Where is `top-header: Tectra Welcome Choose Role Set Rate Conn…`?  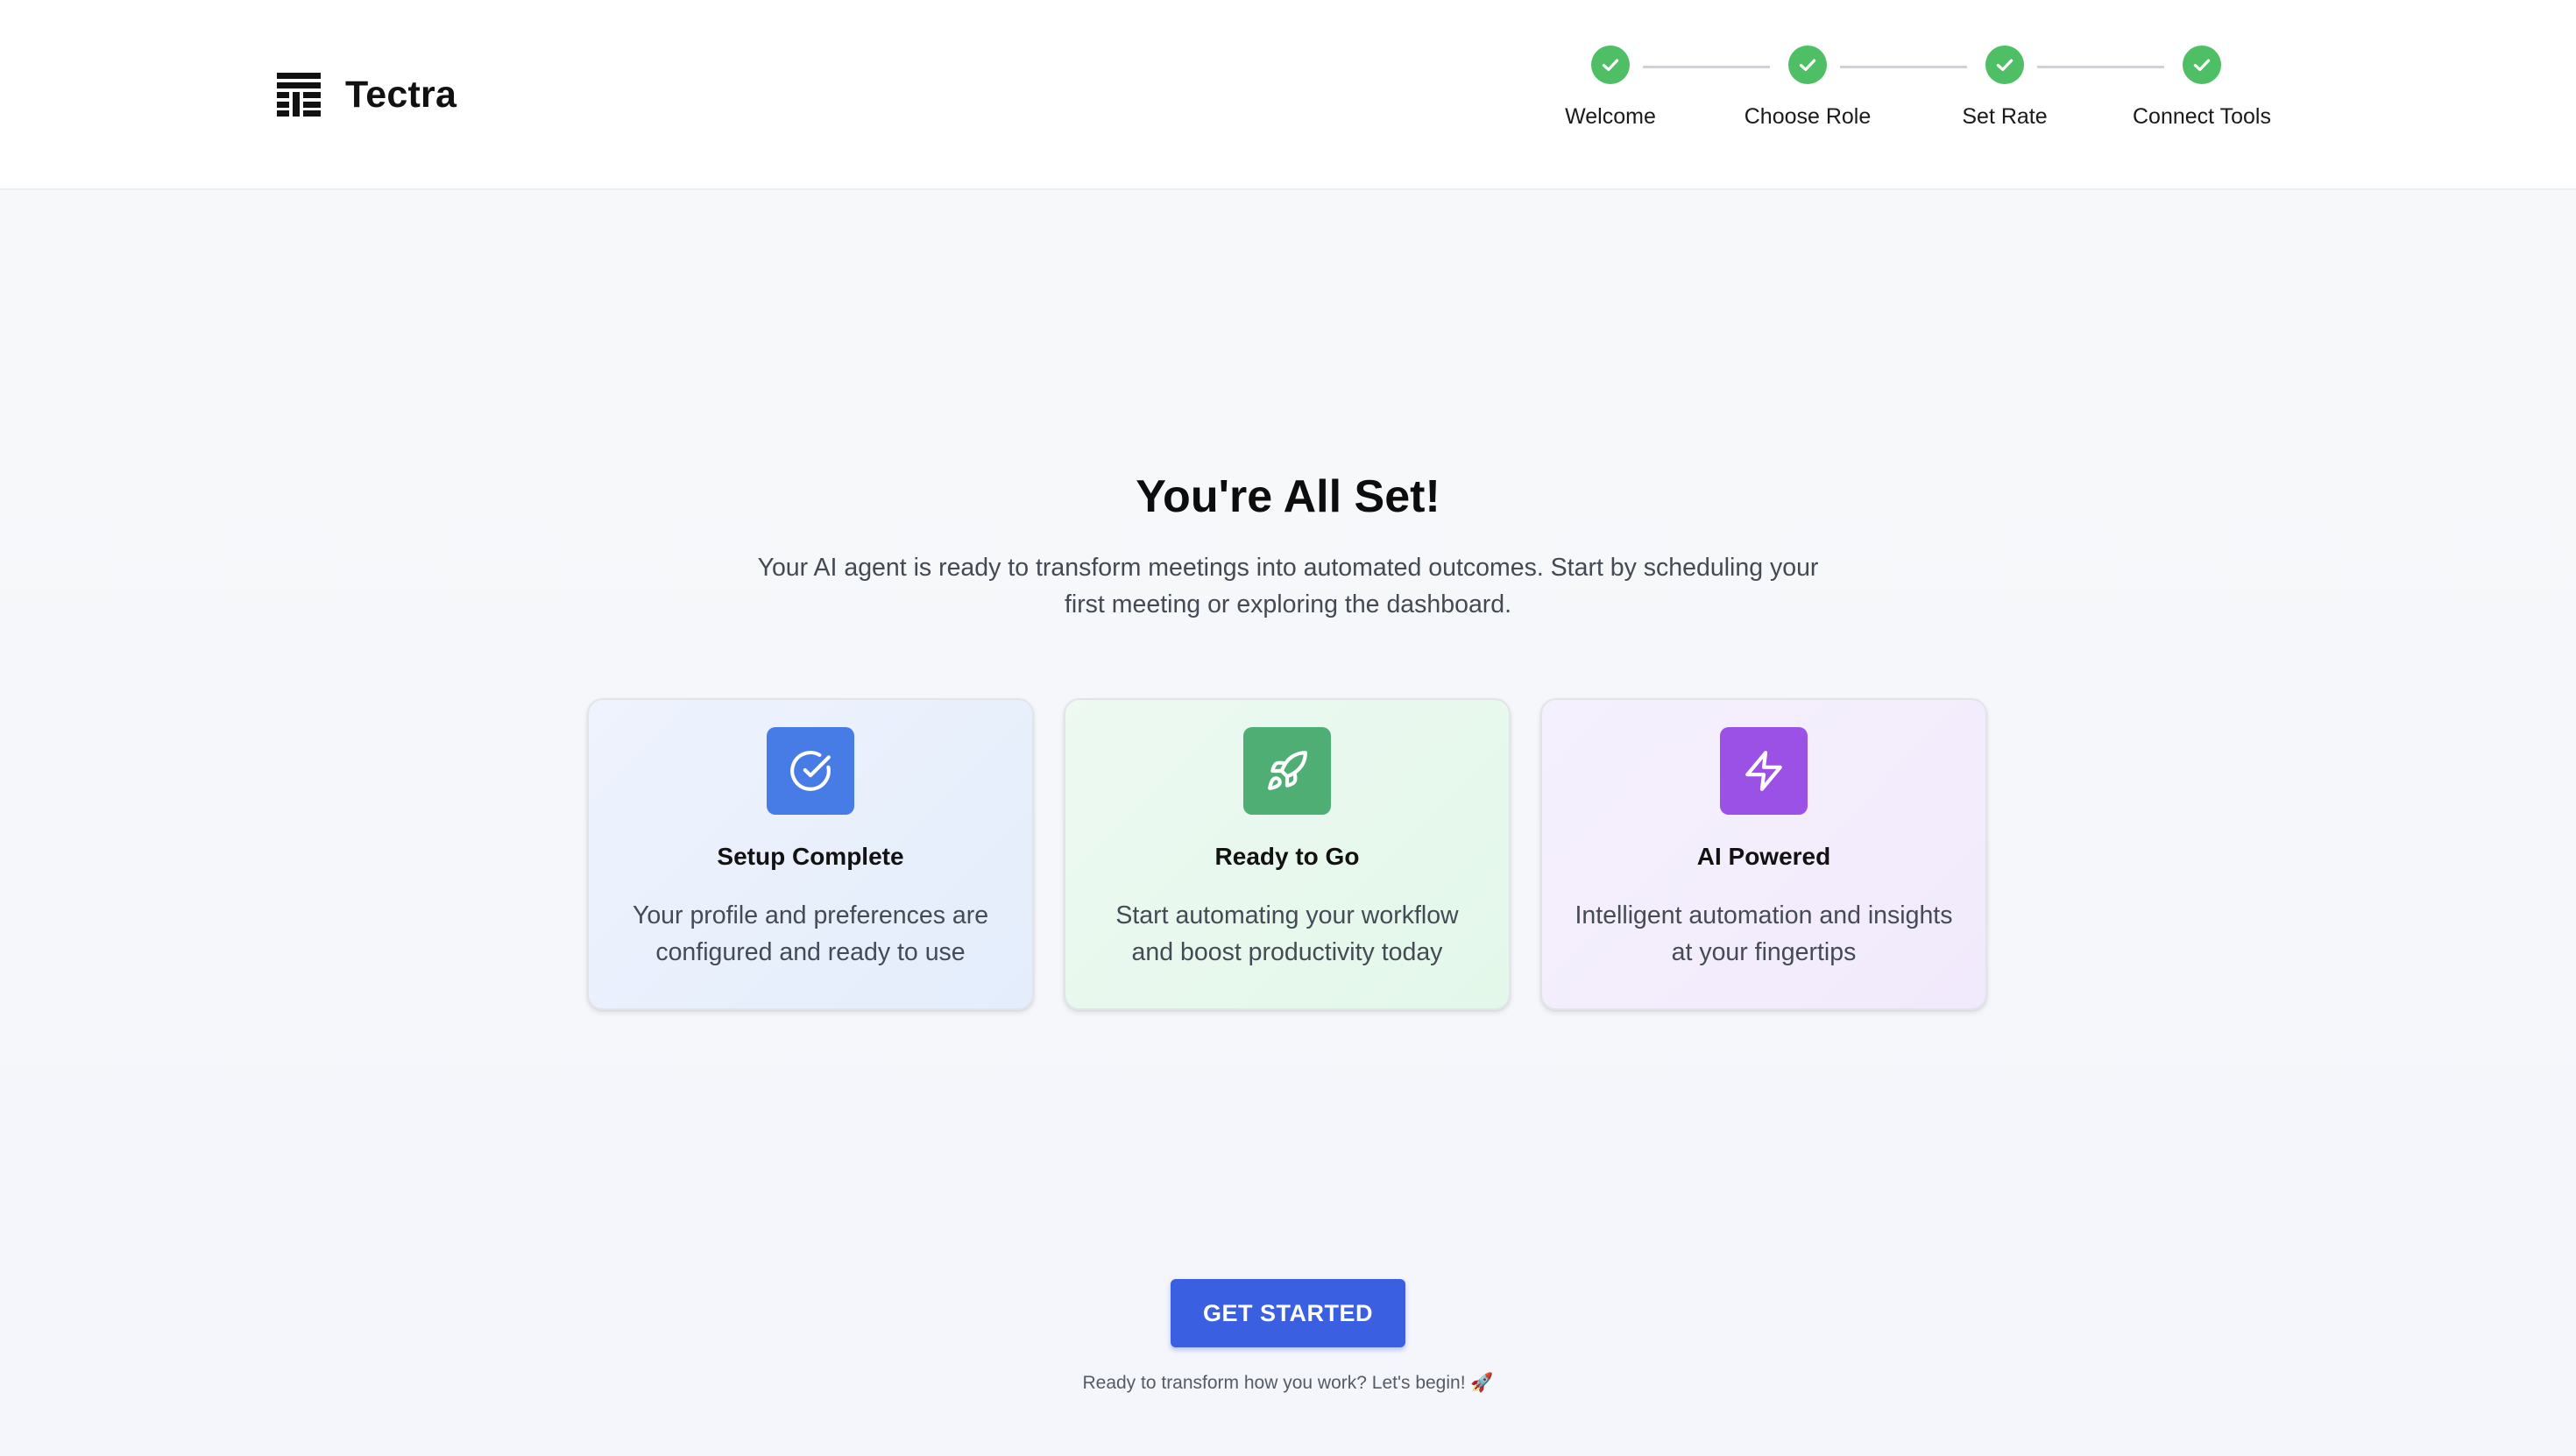 top-header: Tectra Welcome Choose Role Set Rate Conn… is located at coordinates (1288, 95).